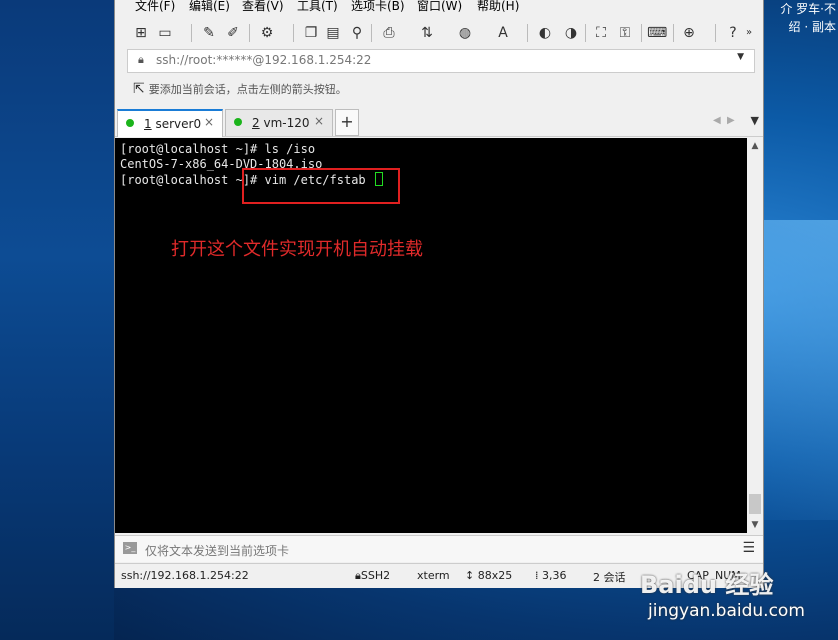 This screenshot has height=640, width=838. What do you see at coordinates (495, 575) in the screenshot?
I see `status-size-text: 88x25` at bounding box center [495, 575].